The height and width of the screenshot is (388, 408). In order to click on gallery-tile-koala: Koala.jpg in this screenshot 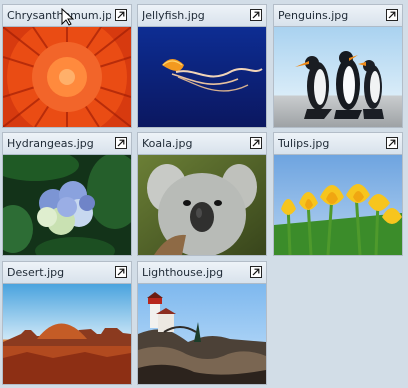, I will do `click(202, 194)`.